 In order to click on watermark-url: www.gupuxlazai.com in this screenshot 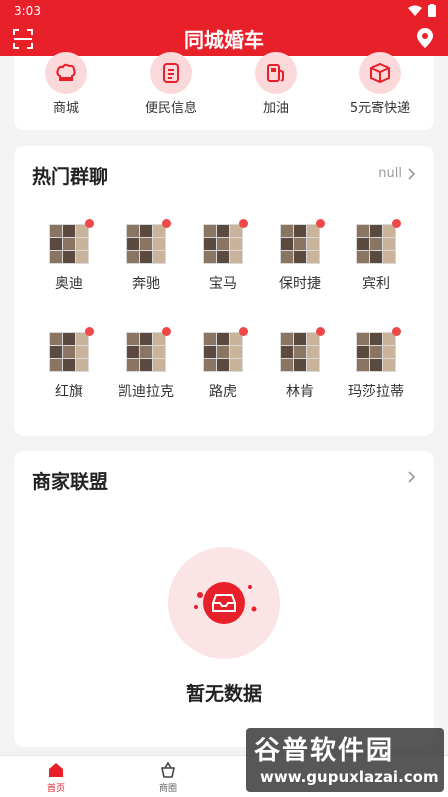, I will do `click(349, 777)`.